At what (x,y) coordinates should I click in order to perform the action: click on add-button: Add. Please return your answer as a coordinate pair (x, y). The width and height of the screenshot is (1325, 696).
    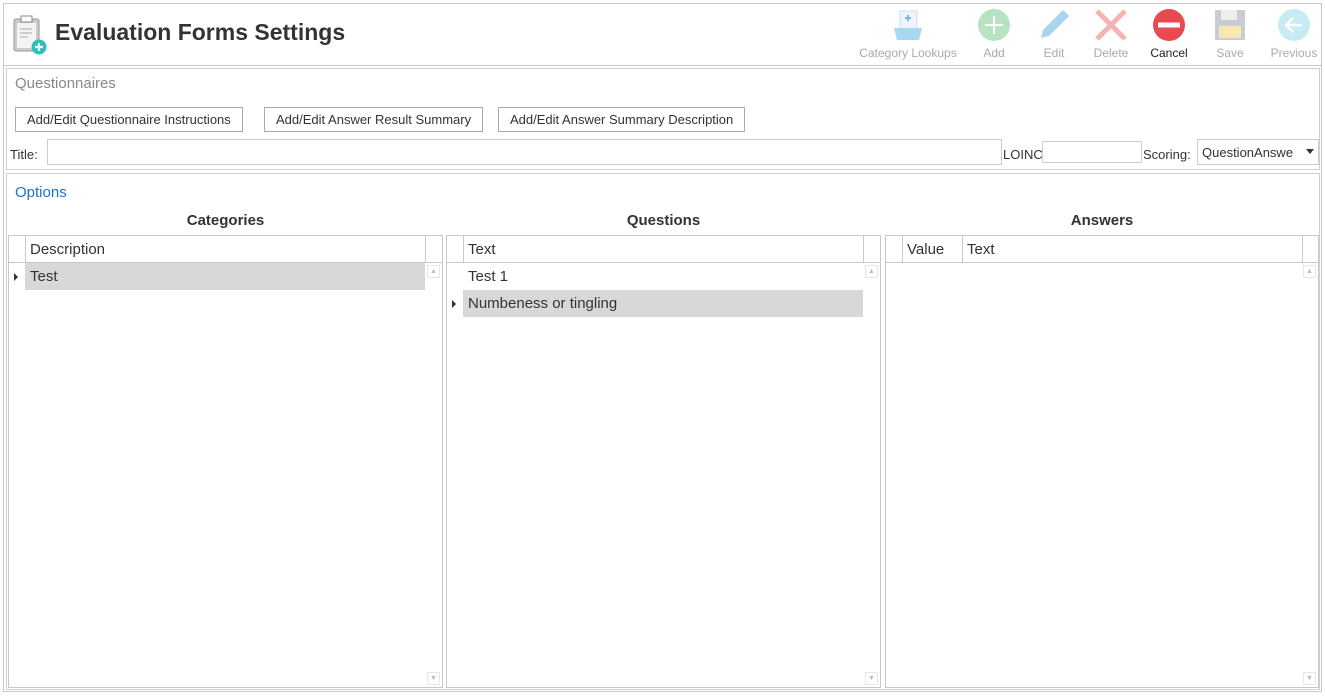
    Looking at the image, I should click on (994, 34).